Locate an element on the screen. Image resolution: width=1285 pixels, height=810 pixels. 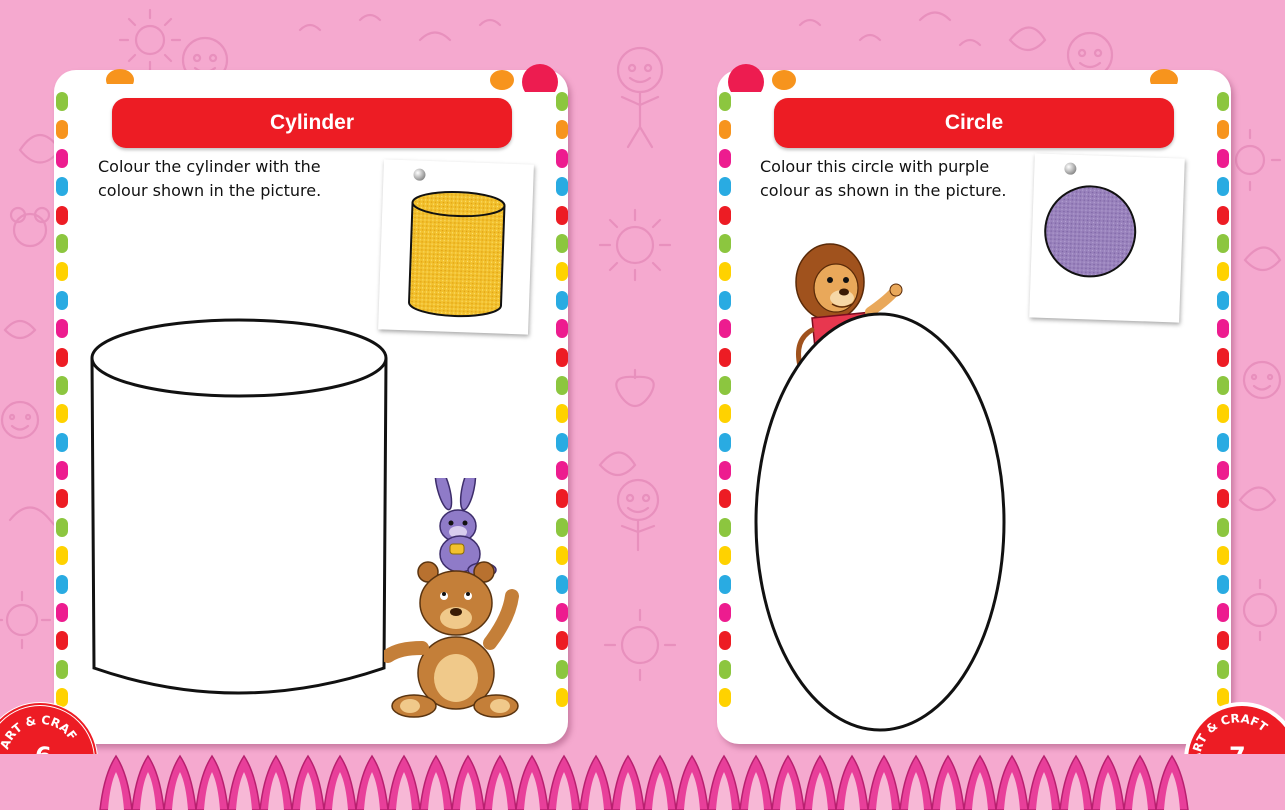
circle-outline is located at coordinates (880, 523).